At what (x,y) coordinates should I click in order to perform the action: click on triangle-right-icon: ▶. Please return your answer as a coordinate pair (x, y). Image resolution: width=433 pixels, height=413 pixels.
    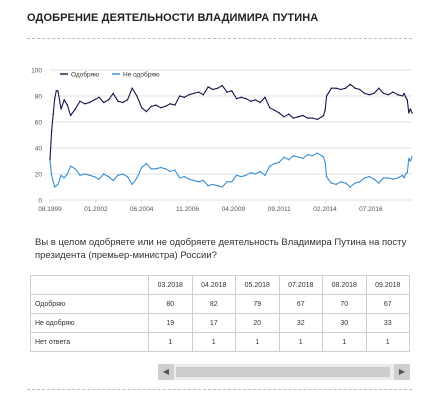
    Looking at the image, I should click on (402, 371).